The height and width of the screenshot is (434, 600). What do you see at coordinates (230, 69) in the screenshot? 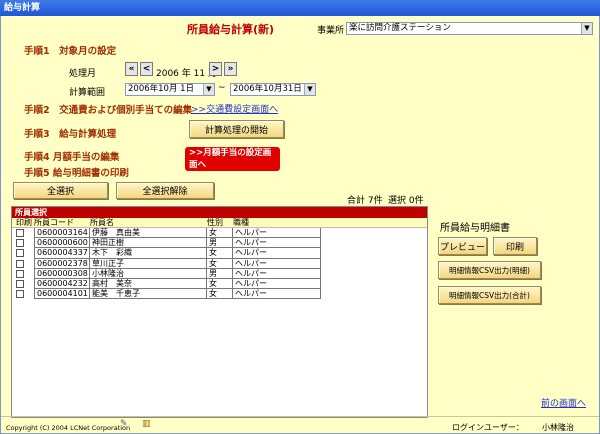
I see `last-month-button: »` at bounding box center [230, 69].